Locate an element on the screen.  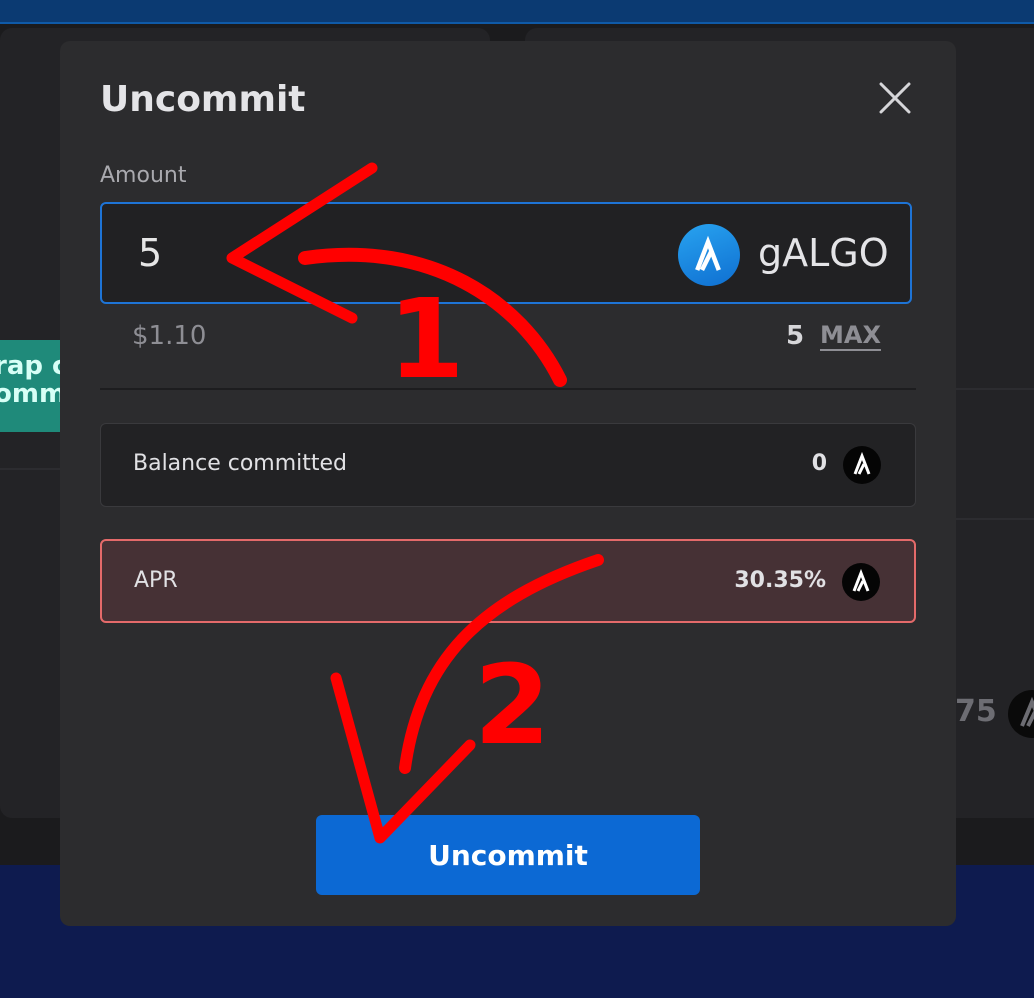
amount-input is located at coordinates (288, 253).